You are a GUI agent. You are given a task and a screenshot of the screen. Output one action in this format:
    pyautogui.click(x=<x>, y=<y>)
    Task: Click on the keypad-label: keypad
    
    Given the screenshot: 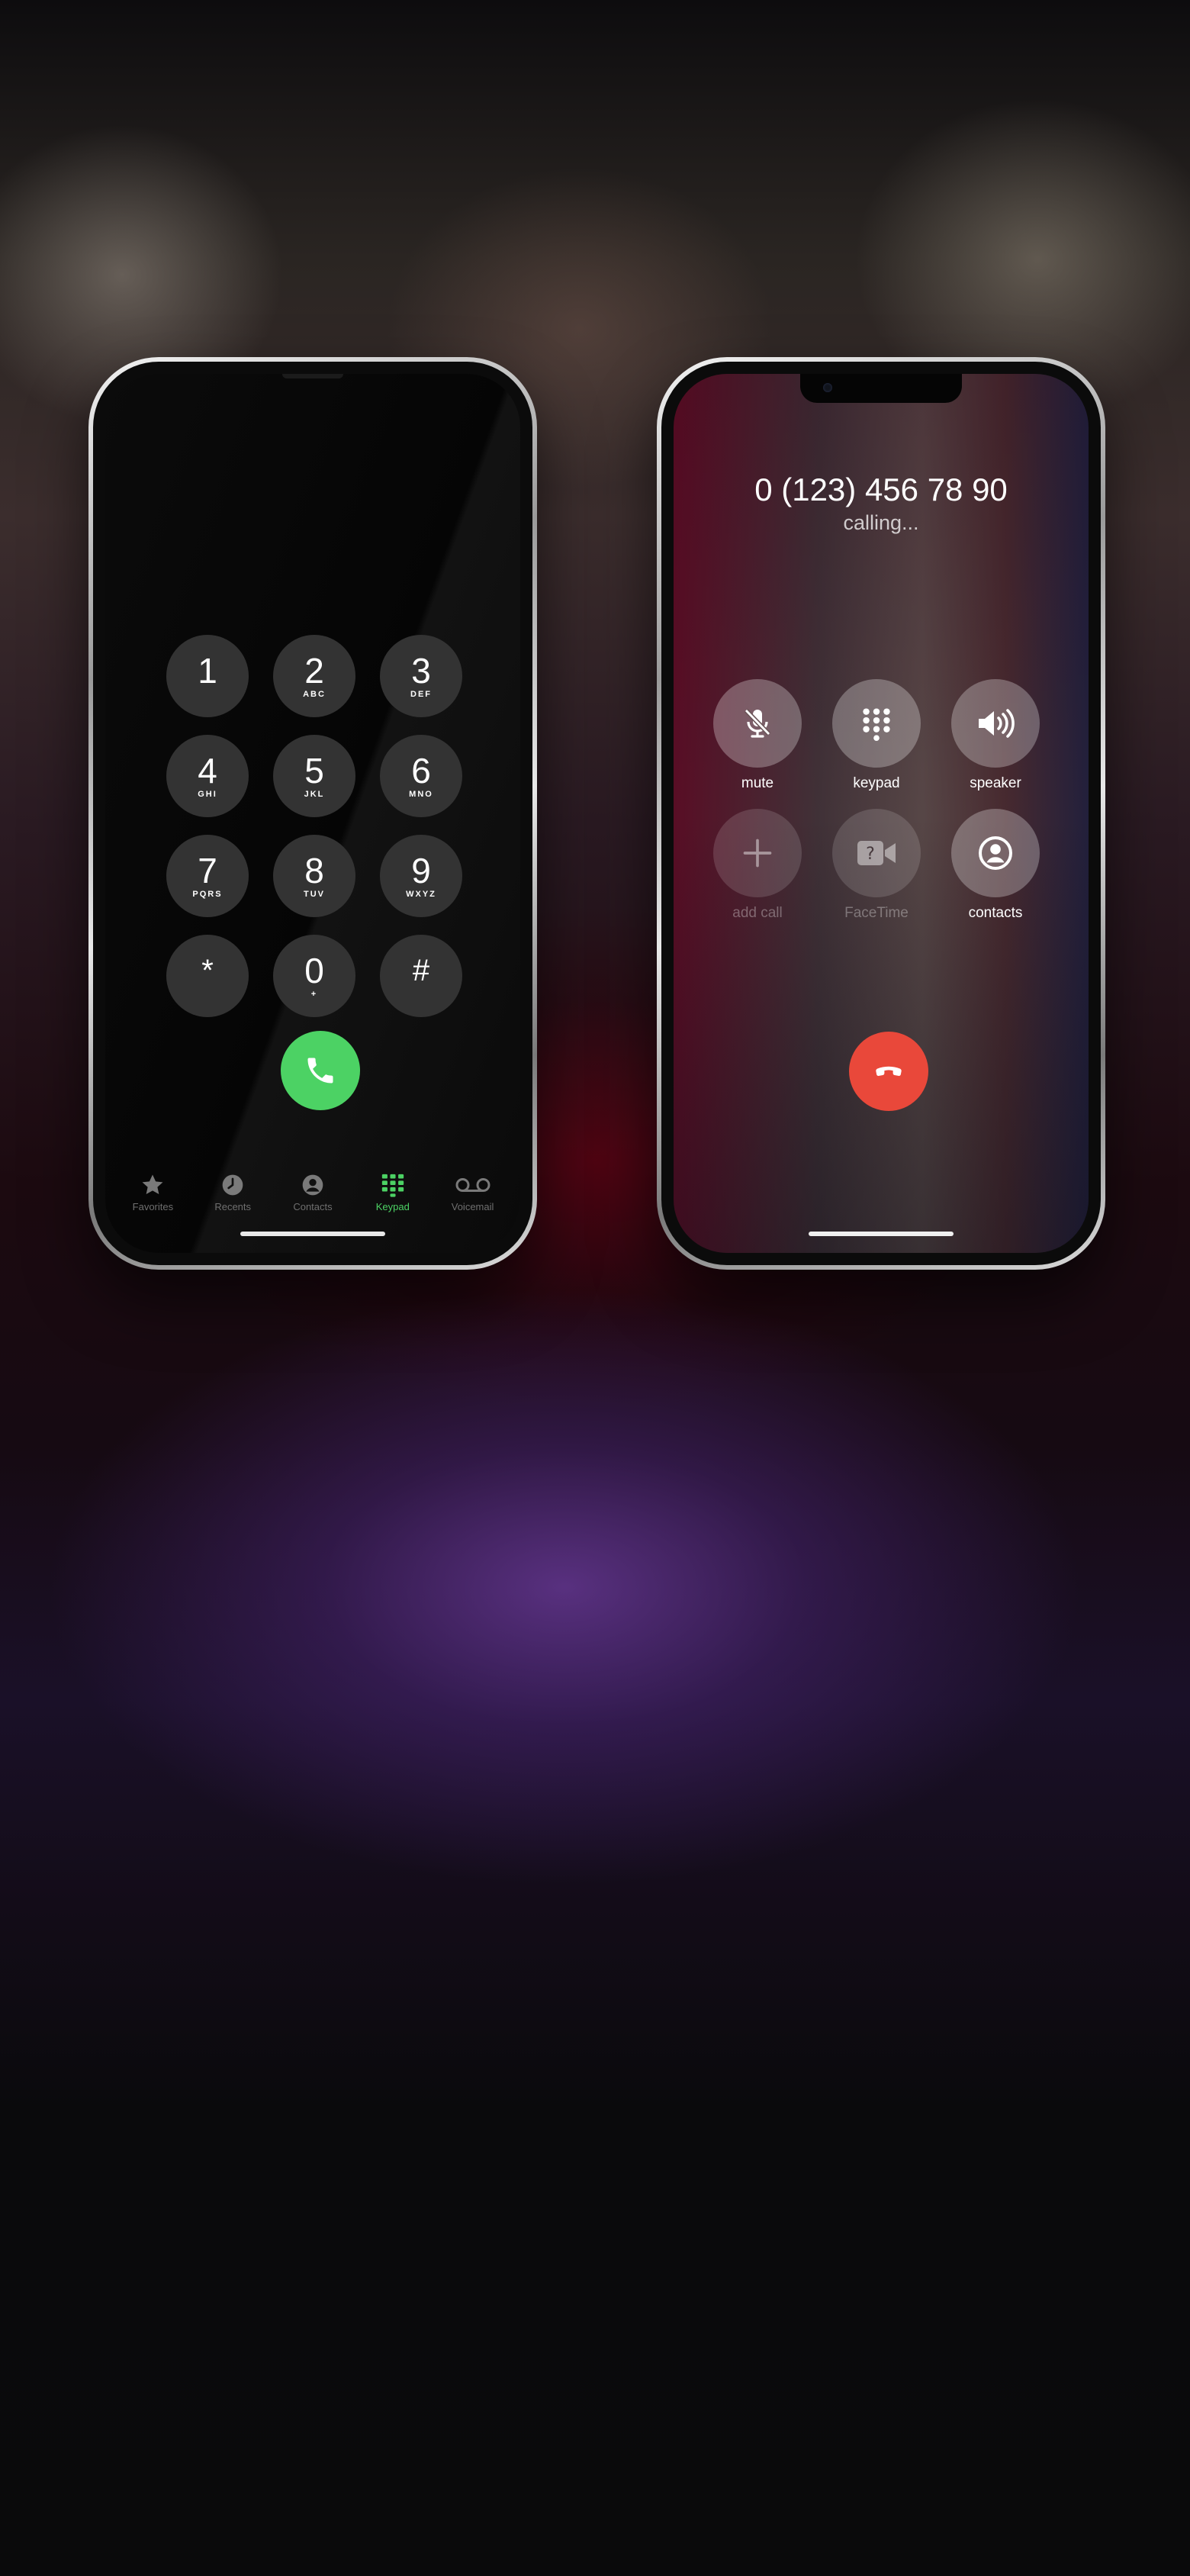 What is the action you would take?
    pyautogui.click(x=876, y=783)
    